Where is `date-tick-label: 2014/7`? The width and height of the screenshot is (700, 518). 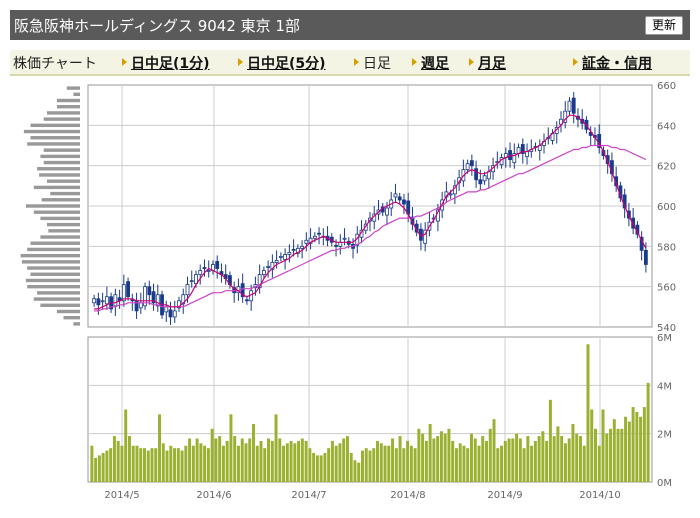
date-tick-label: 2014/7 is located at coordinates (308, 495).